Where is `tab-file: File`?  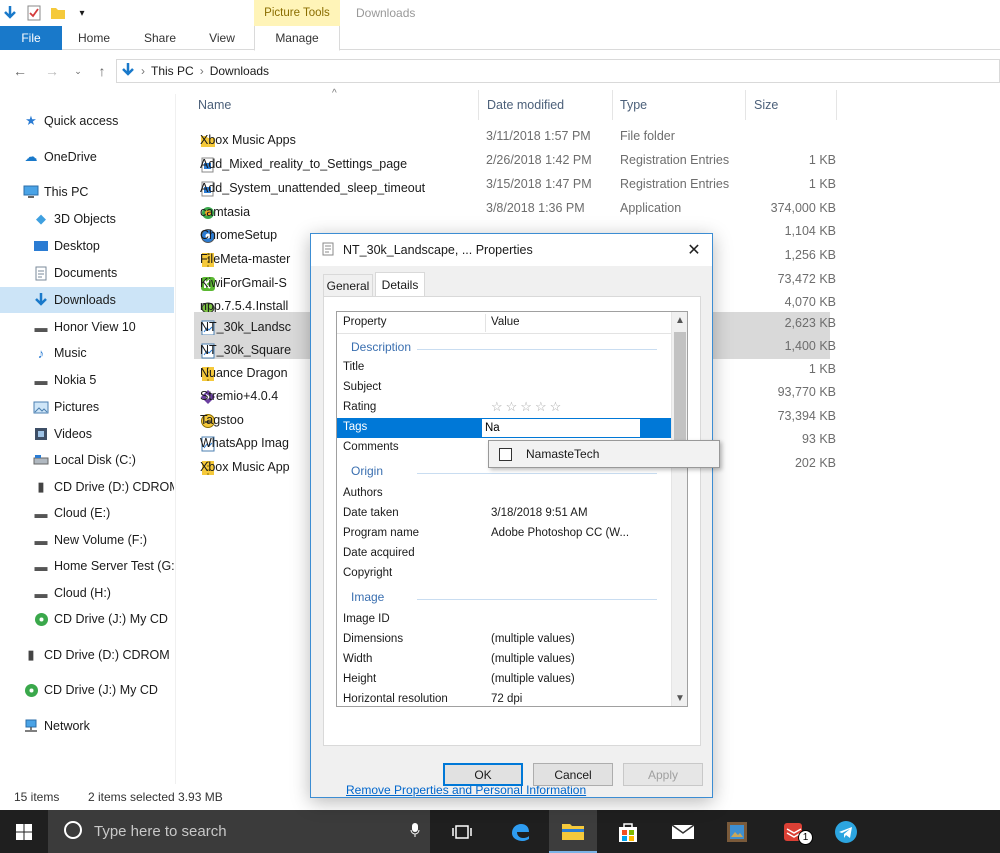
tab-file: File is located at coordinates (31, 38).